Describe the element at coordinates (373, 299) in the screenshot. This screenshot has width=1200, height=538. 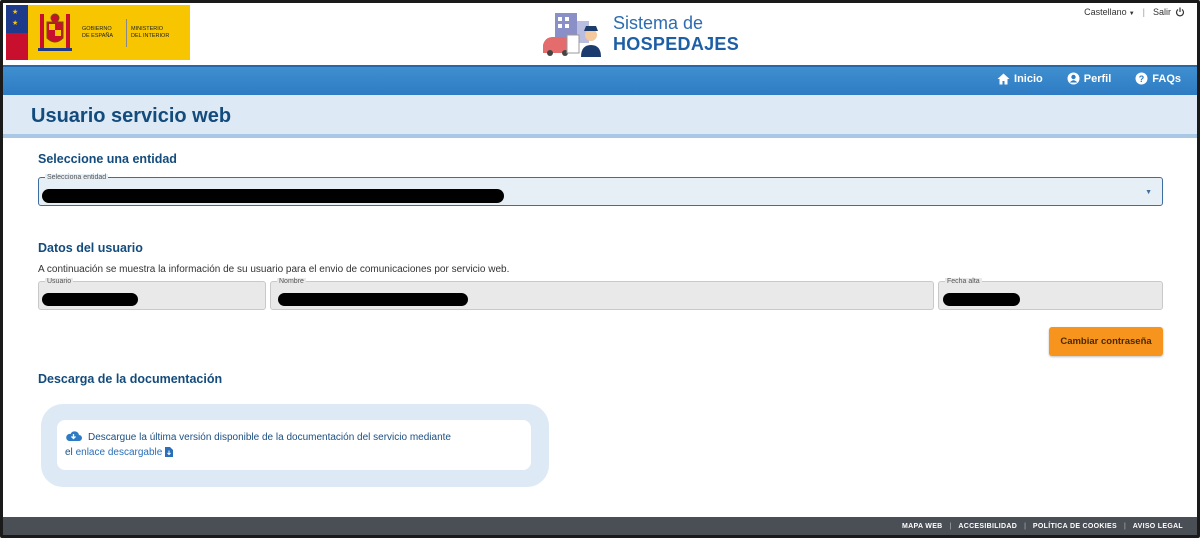
I see `nombre-value-redacted` at that location.